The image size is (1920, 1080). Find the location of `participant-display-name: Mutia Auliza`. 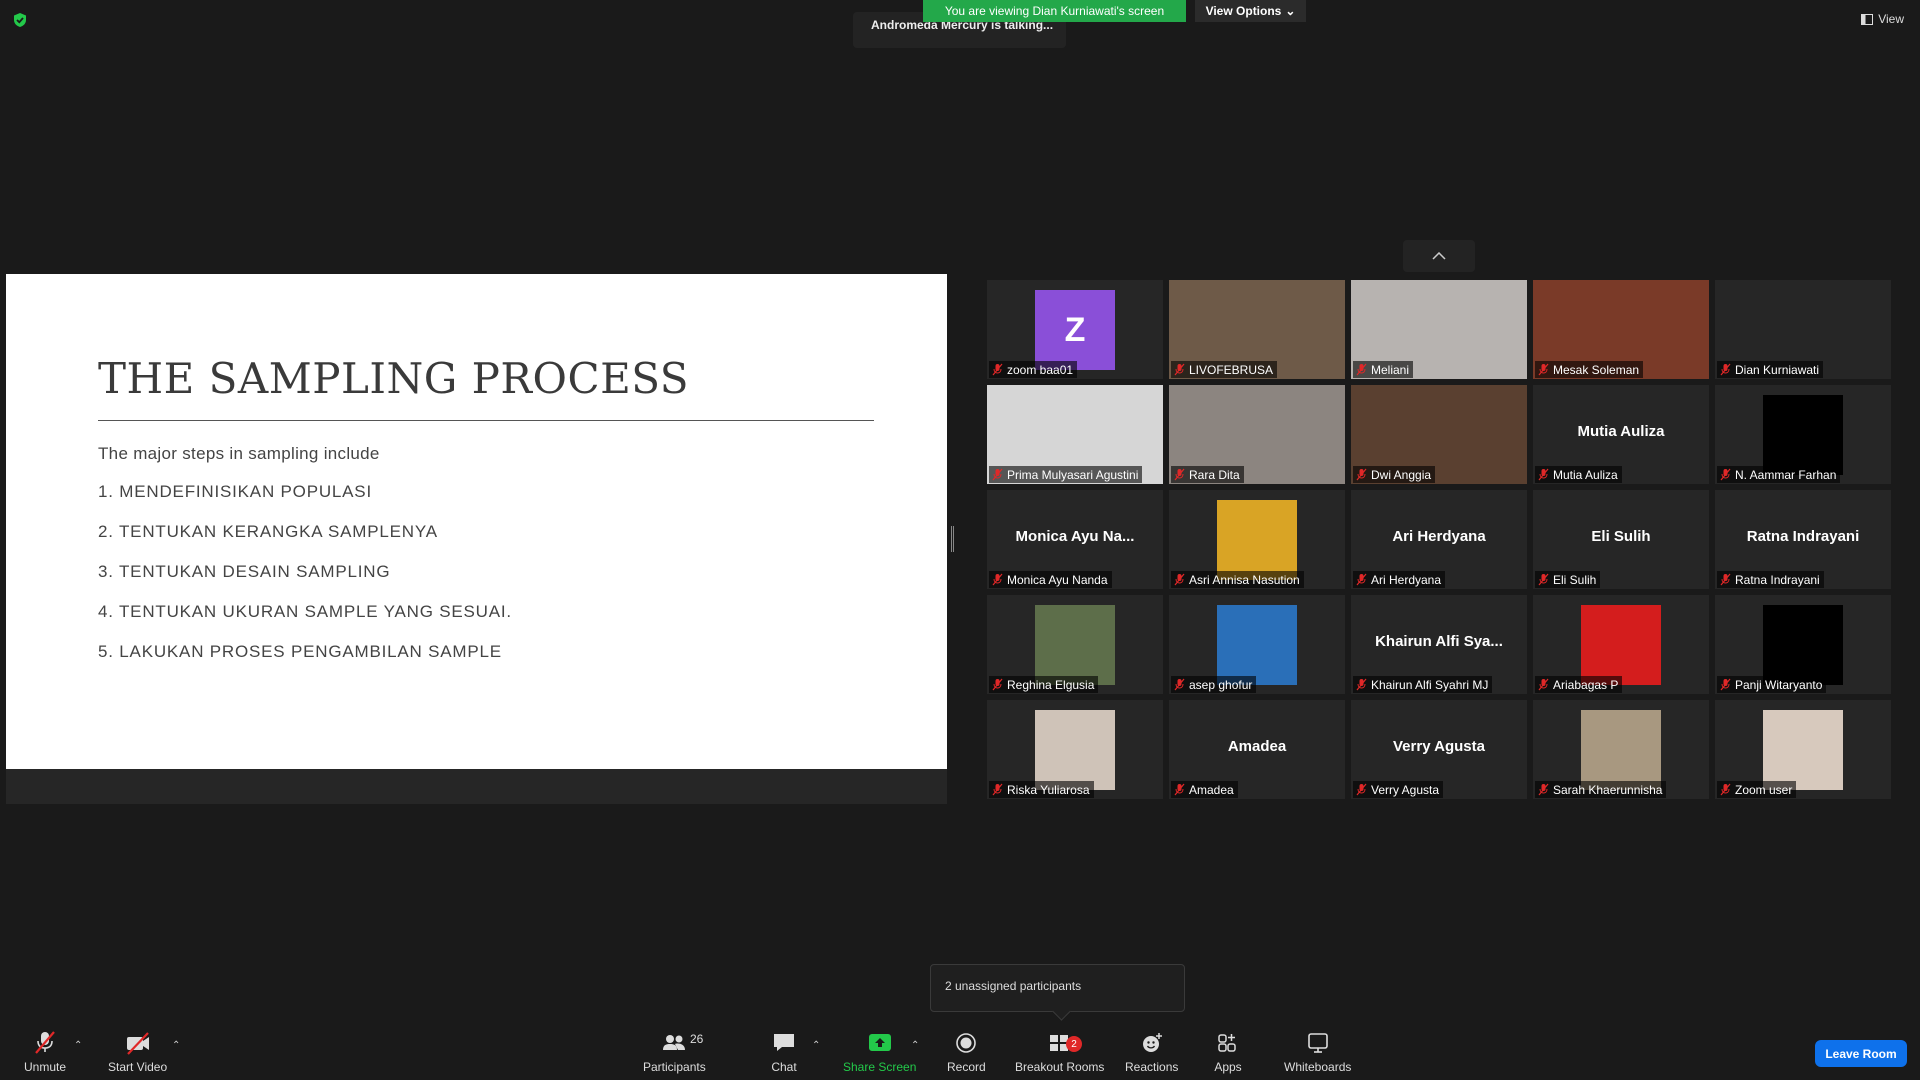

participant-display-name: Mutia Auliza is located at coordinates (1621, 431).